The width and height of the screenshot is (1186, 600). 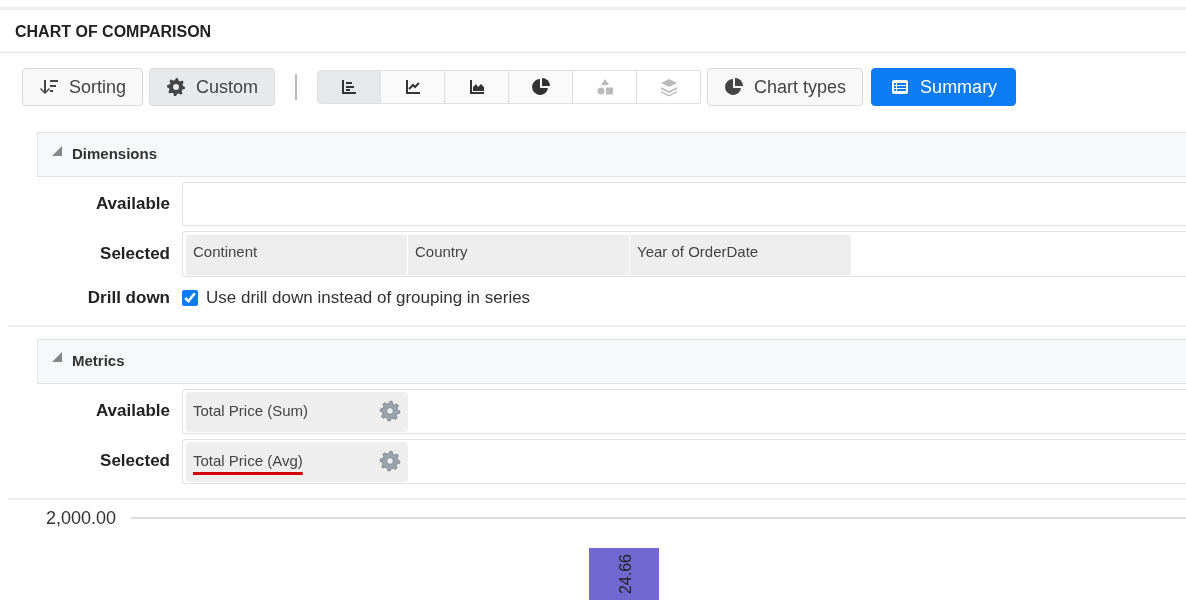 I want to click on metric-label: Total Price (Sum), so click(x=251, y=410).